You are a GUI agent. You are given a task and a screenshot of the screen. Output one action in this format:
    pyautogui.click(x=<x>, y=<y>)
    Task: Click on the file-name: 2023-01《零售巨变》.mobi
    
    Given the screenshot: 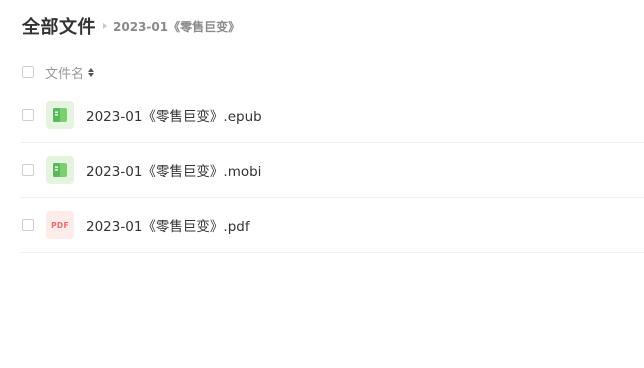 What is the action you would take?
    pyautogui.click(x=173, y=170)
    